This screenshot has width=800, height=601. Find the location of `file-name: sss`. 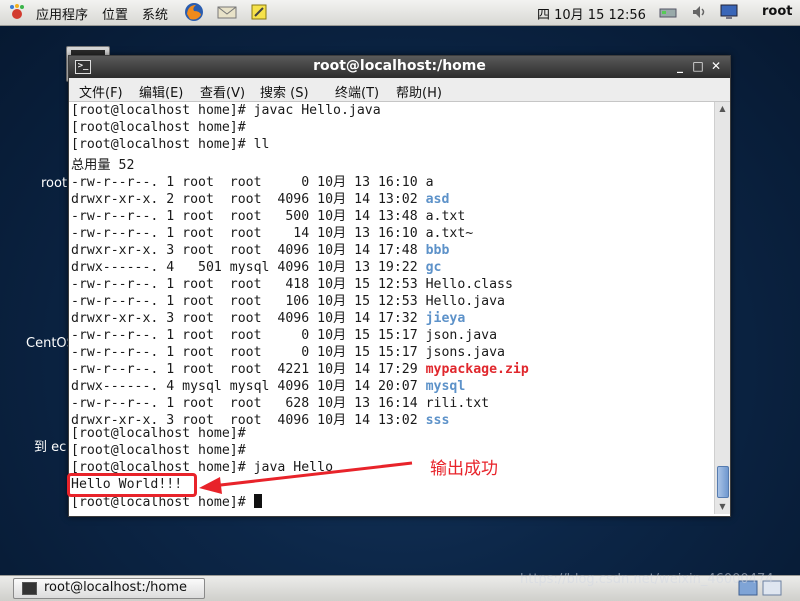

file-name: sss is located at coordinates (437, 420).